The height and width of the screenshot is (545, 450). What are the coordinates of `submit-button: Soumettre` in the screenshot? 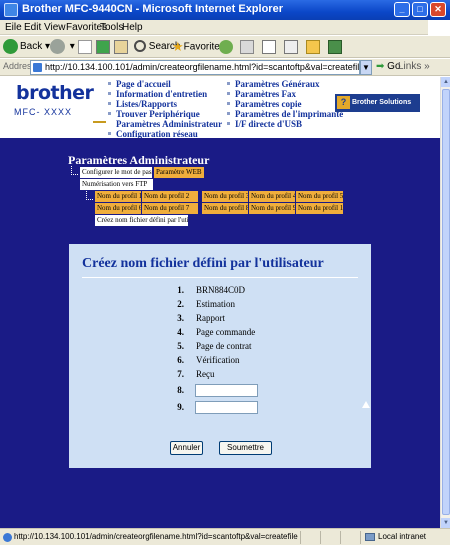 It's located at (245, 448).